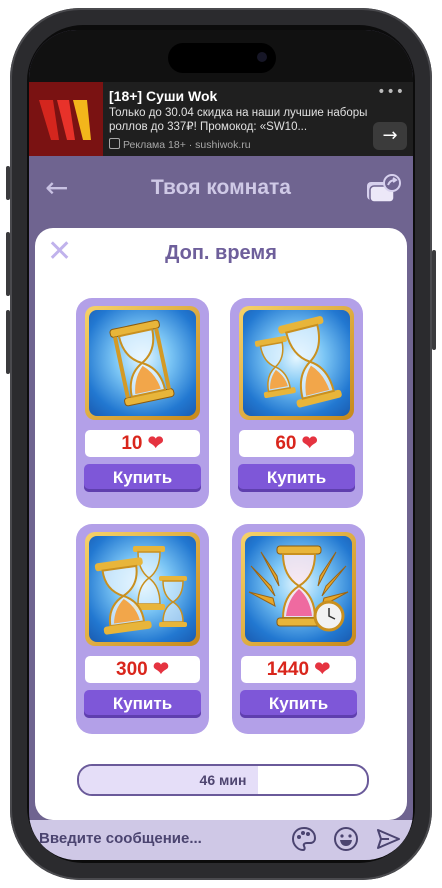 The image size is (442, 888). Describe the element at coordinates (180, 144) in the screenshot. I see `ad-meta: Реклама 18+ · sushiwok.ru` at that location.